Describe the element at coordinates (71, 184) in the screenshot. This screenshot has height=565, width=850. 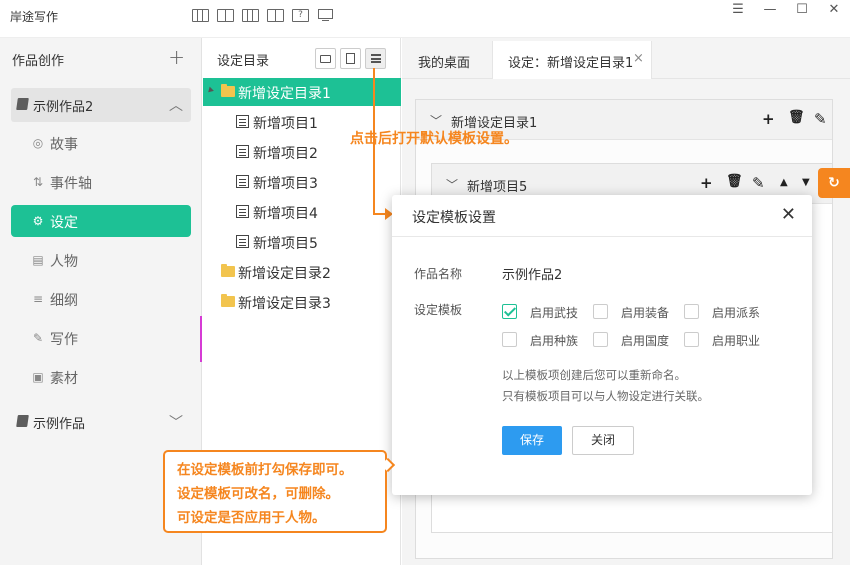
I see `sidebar-item-label: 事件轴` at that location.